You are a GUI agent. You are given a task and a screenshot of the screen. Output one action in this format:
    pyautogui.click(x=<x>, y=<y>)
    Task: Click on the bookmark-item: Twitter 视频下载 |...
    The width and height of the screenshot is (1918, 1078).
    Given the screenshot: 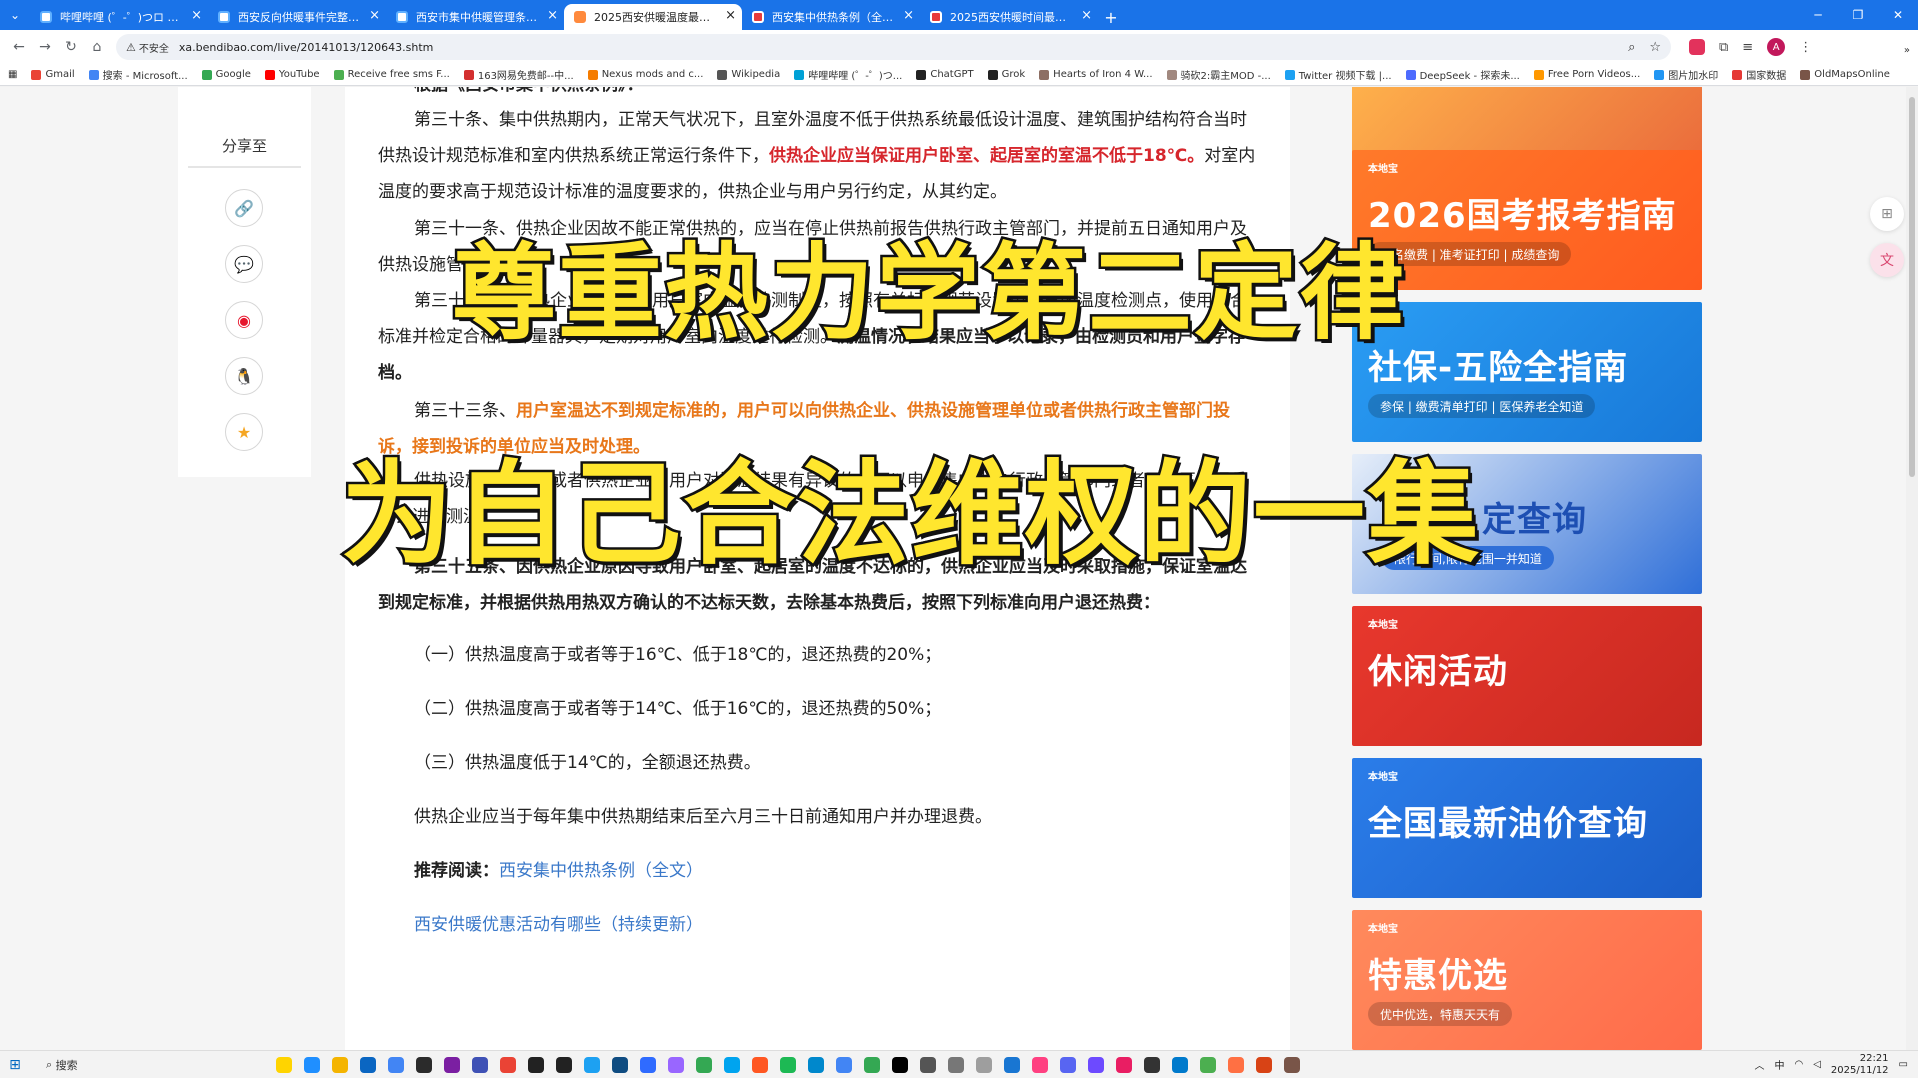 What is the action you would take?
    pyautogui.click(x=1338, y=74)
    